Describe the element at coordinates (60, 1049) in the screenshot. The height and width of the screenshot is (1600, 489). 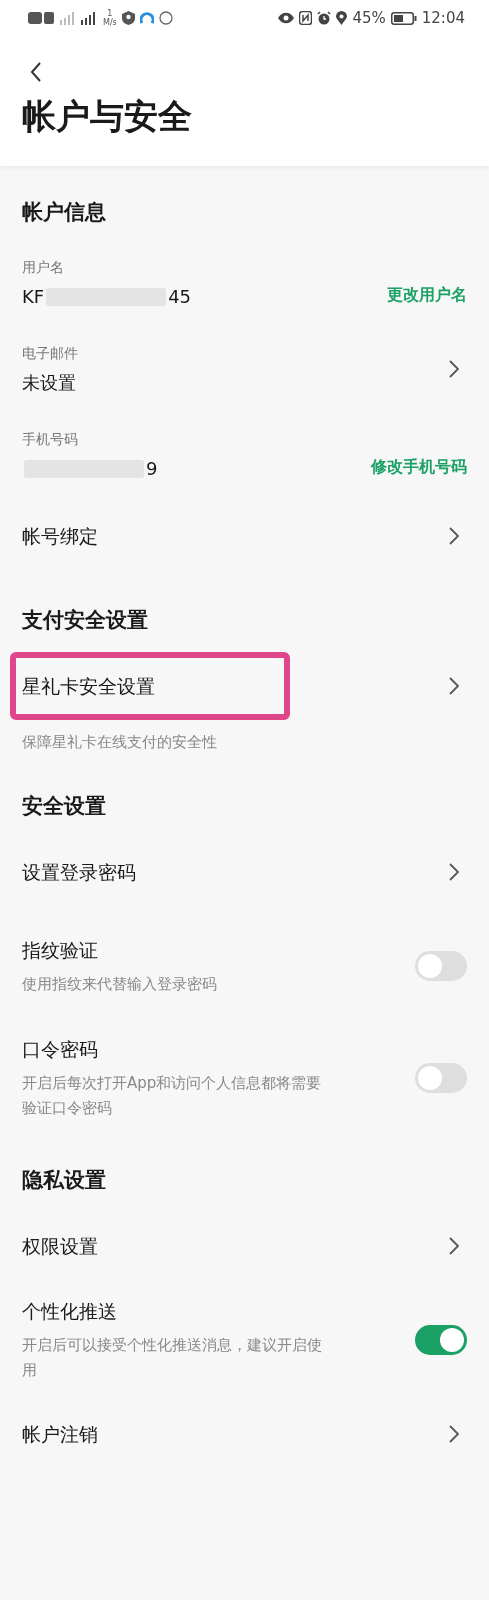
I see `setting-label: 口令密码` at that location.